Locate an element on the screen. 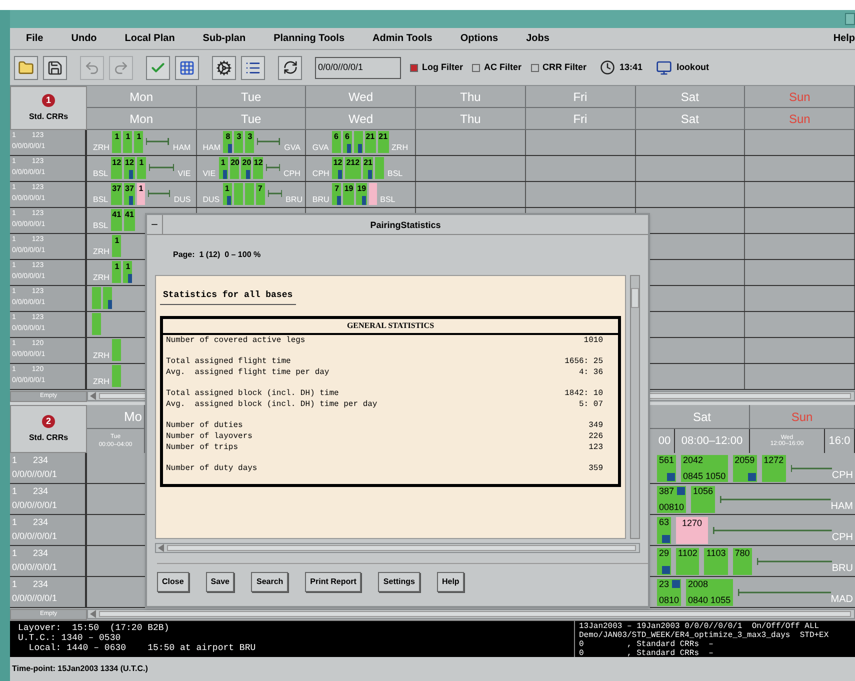 The height and width of the screenshot is (681, 855). pane-title: Std. CRRs is located at coordinates (48, 116).